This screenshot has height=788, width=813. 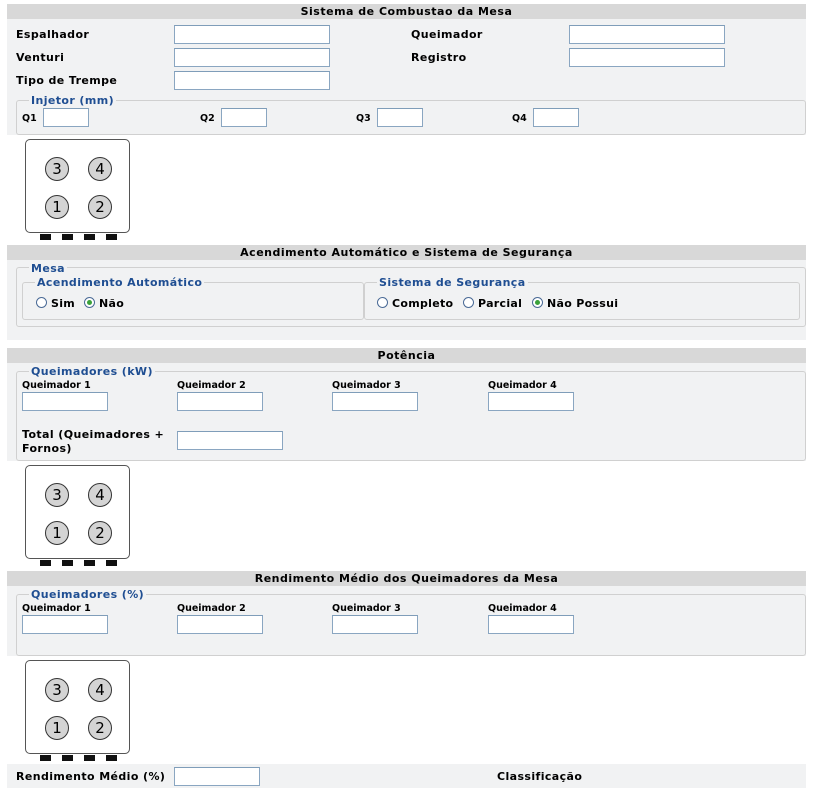 What do you see at coordinates (211, 608) in the screenshot?
I see `rendimento-queimador-2-label: Queimador 2` at bounding box center [211, 608].